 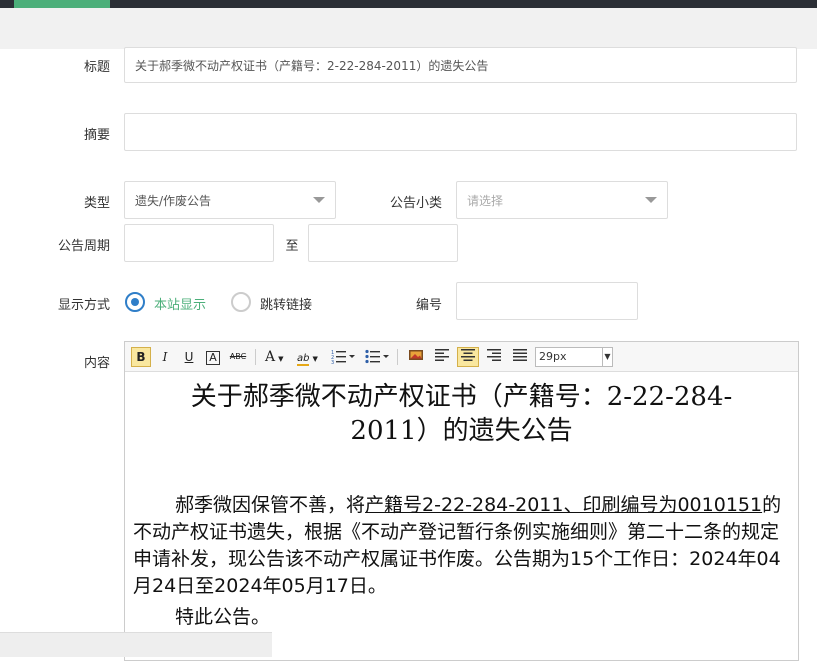 I want to click on image-icon, so click(x=416, y=355).